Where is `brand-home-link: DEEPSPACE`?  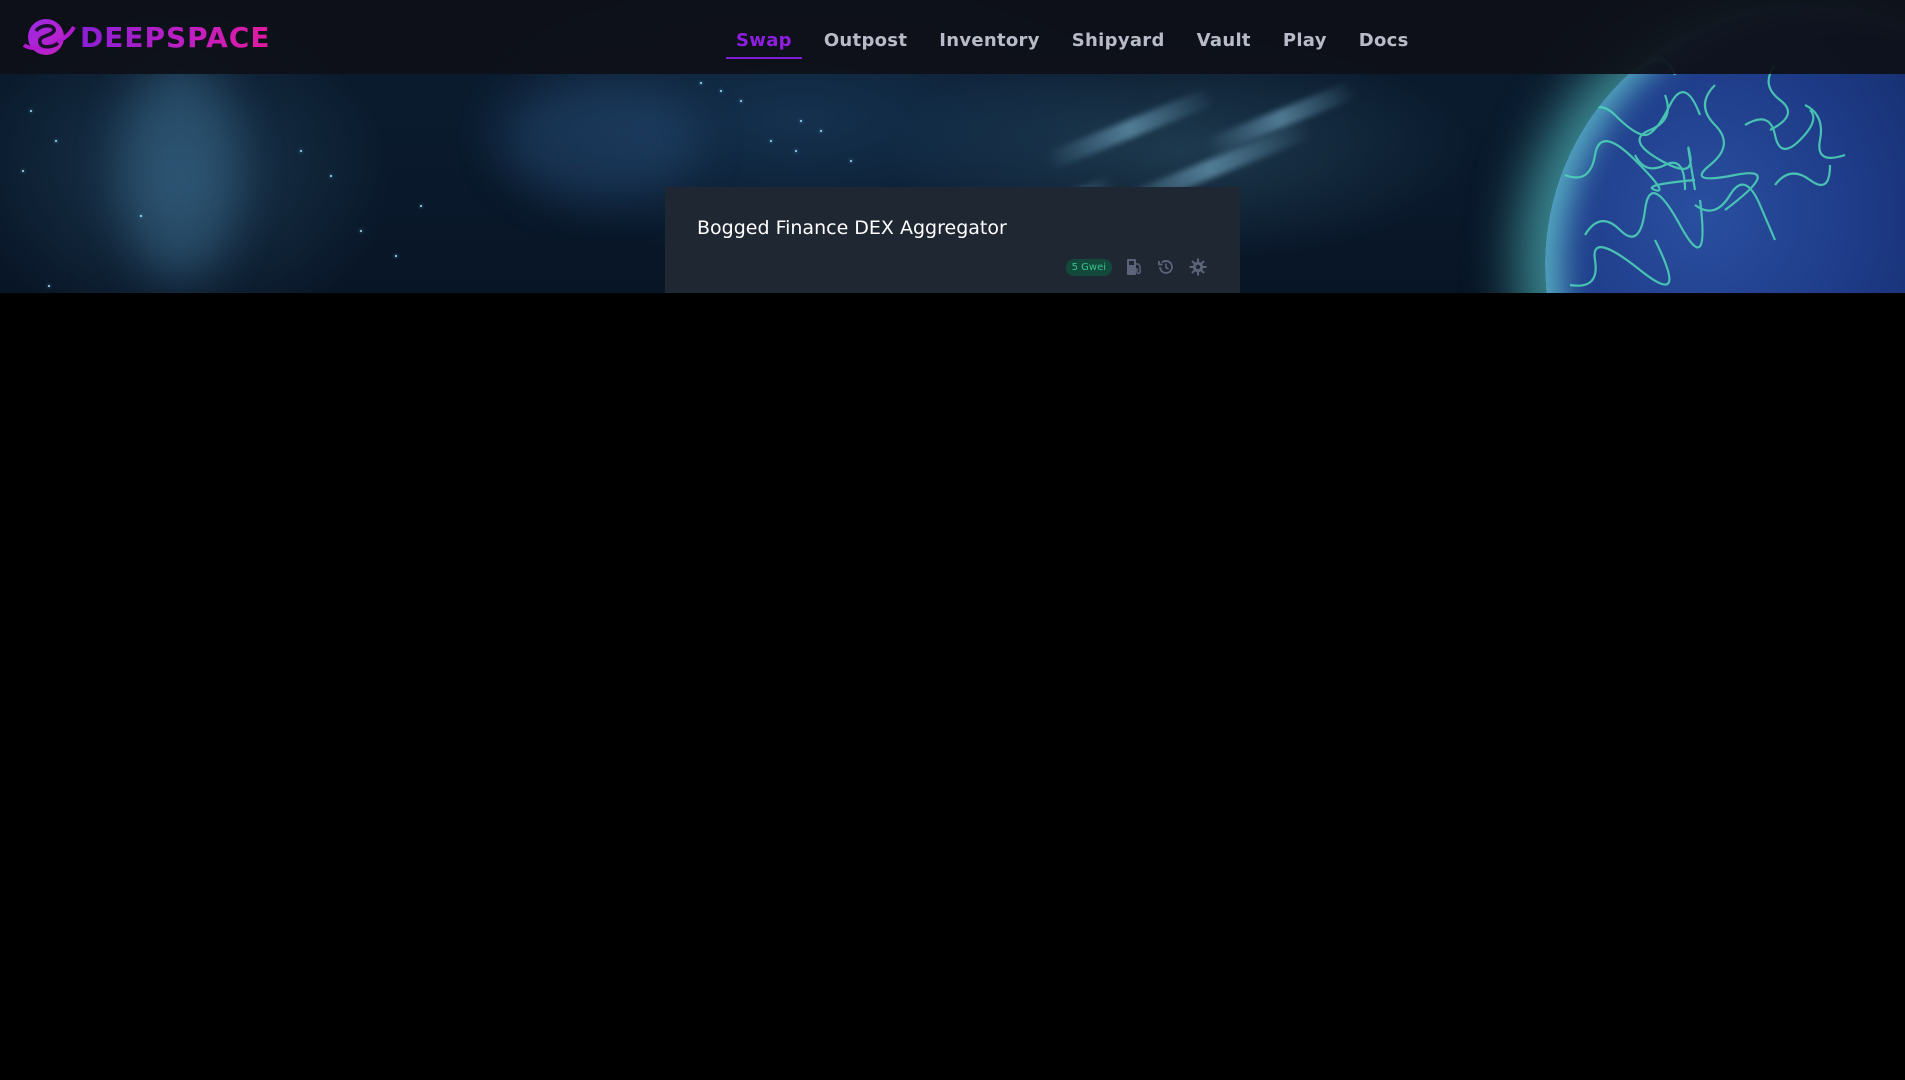 brand-home-link: DEEPSPACE is located at coordinates (145, 37).